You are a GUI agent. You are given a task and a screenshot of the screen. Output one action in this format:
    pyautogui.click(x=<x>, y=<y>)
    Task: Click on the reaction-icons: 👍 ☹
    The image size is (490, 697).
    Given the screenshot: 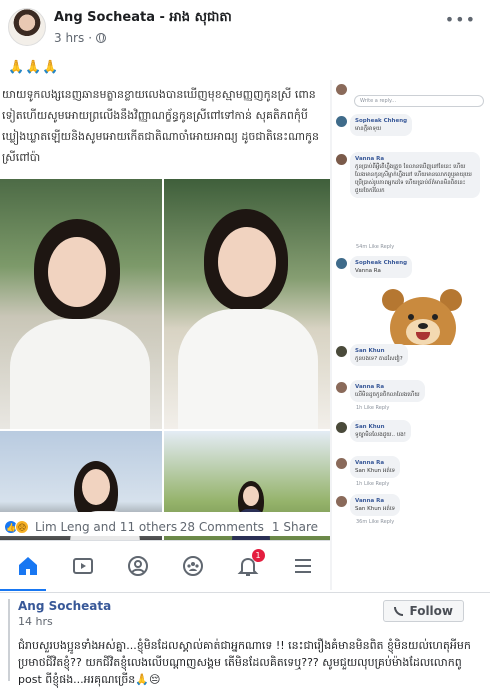 What is the action you would take?
    pyautogui.click(x=16, y=527)
    